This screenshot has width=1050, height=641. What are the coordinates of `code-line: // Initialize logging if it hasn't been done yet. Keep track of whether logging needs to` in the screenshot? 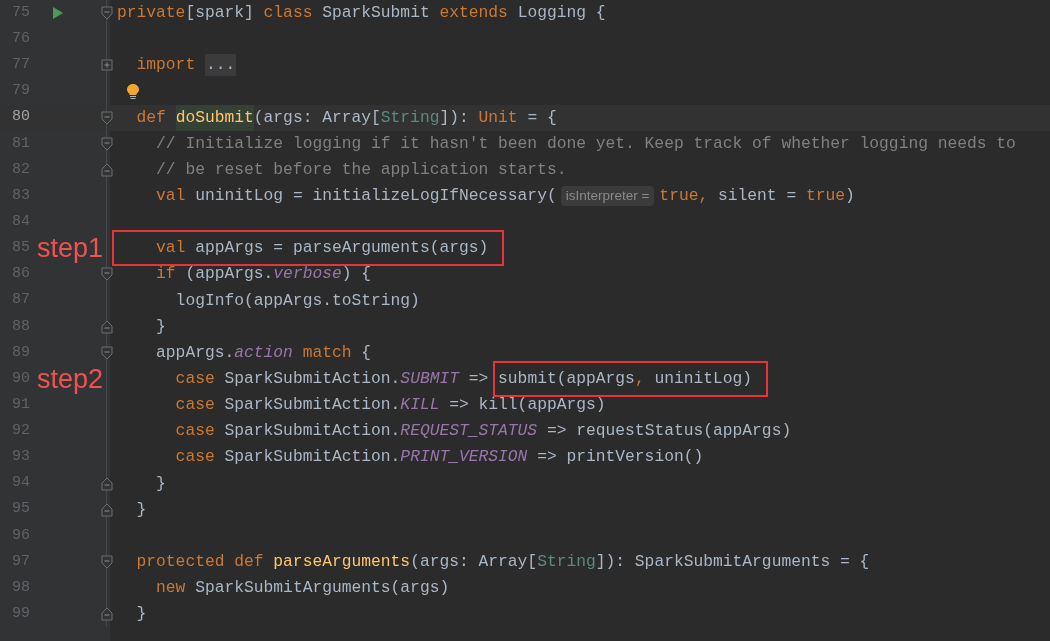 It's located at (585, 143).